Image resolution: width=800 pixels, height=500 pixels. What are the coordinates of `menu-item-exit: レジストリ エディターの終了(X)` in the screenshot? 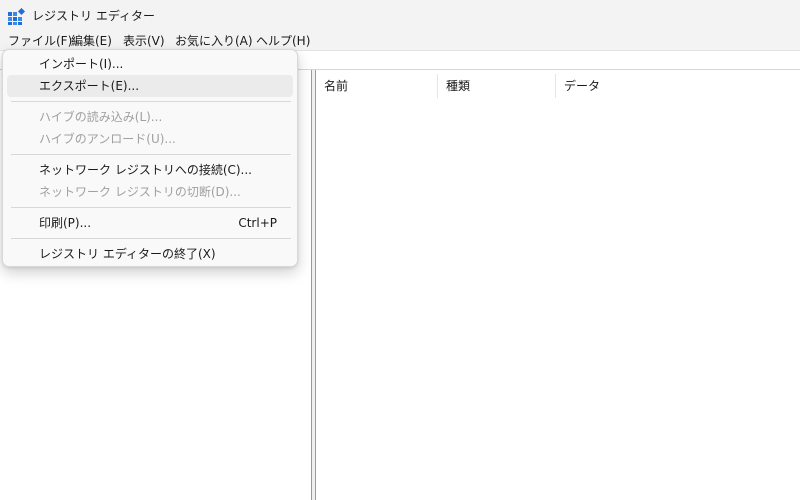 It's located at (150, 254).